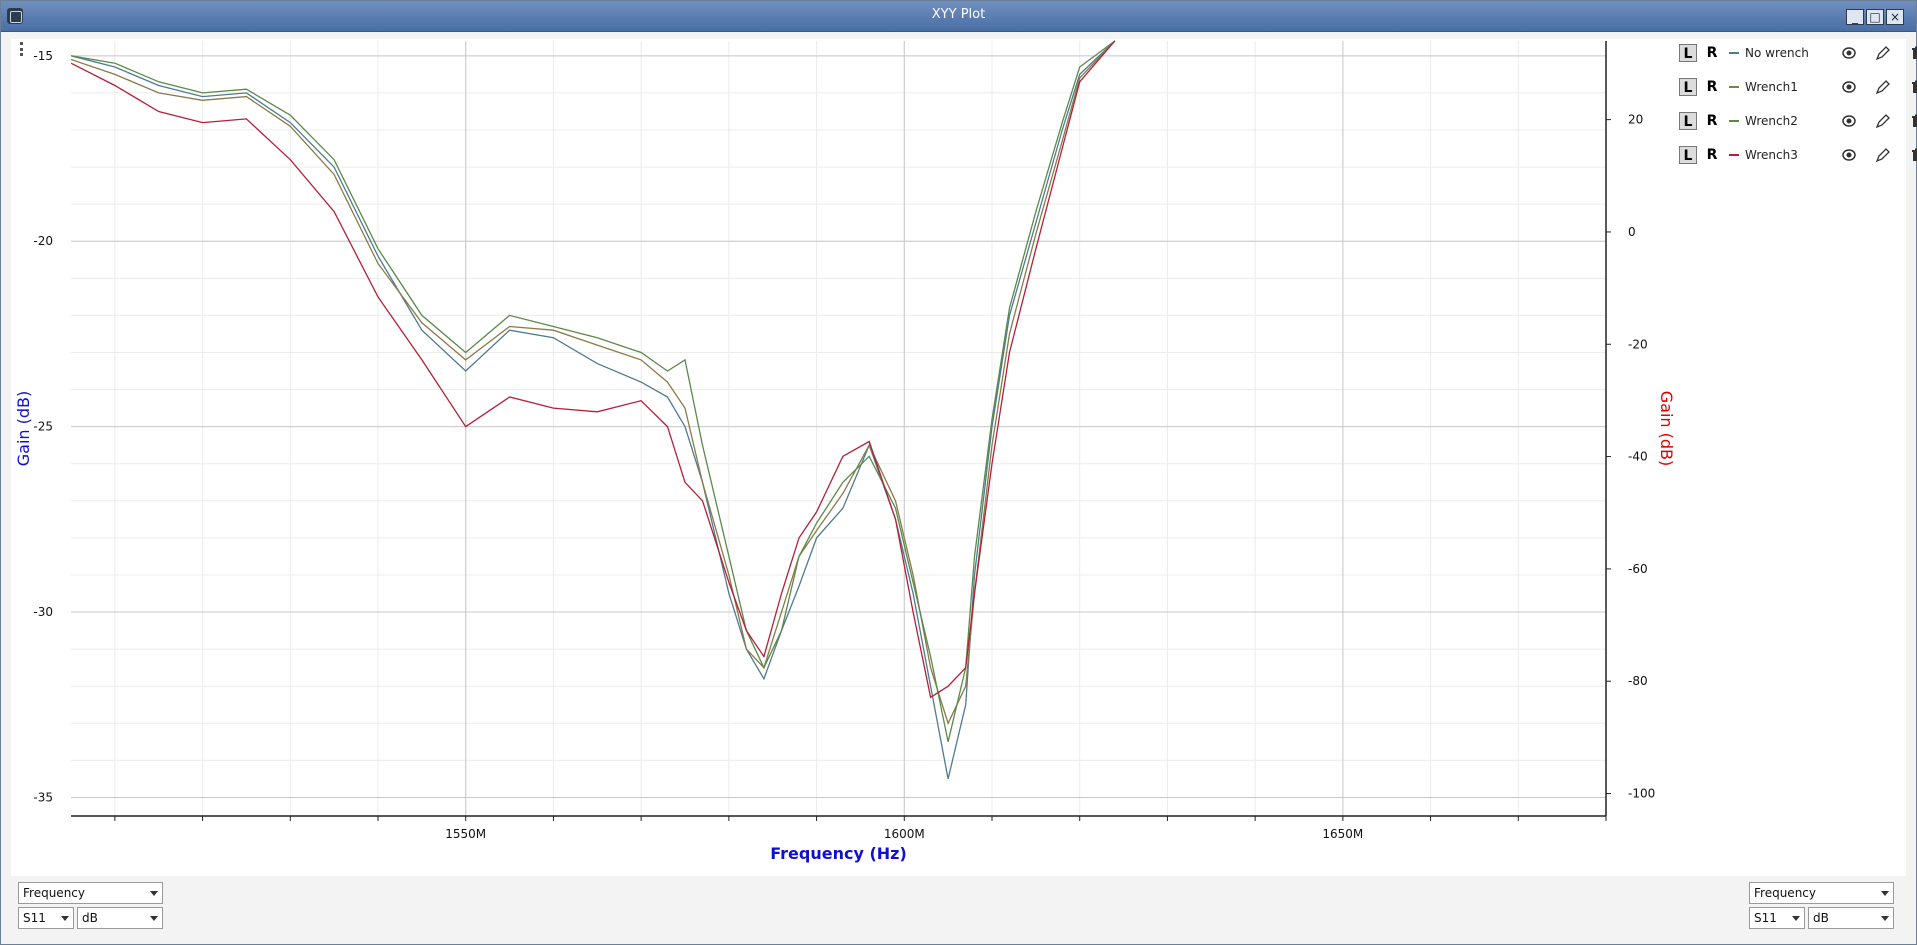 Image resolution: width=1917 pixels, height=945 pixels. I want to click on right-axis-toggle-no-wrench: R, so click(1712, 53).